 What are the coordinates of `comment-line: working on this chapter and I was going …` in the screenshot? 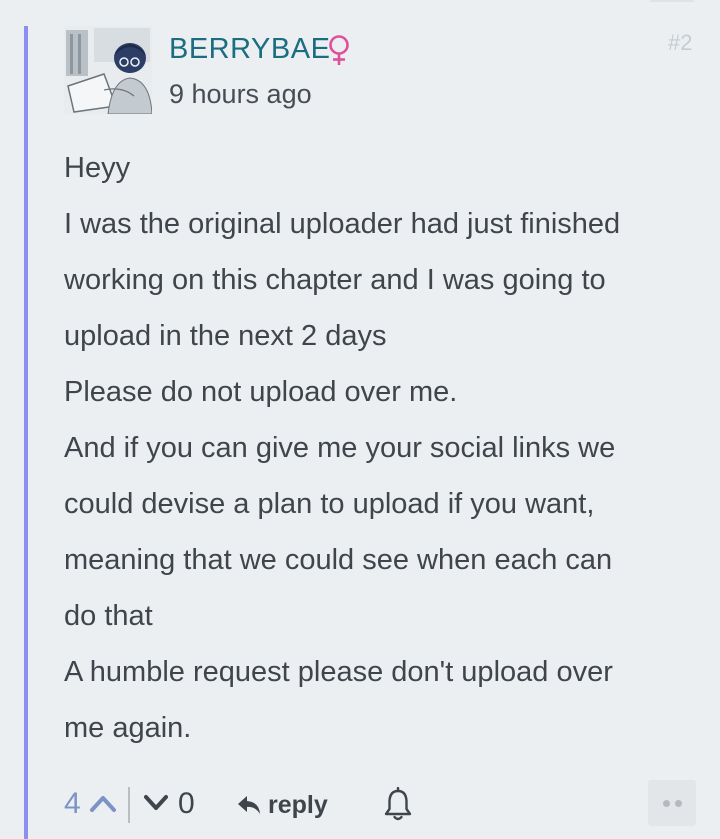 It's located at (335, 280).